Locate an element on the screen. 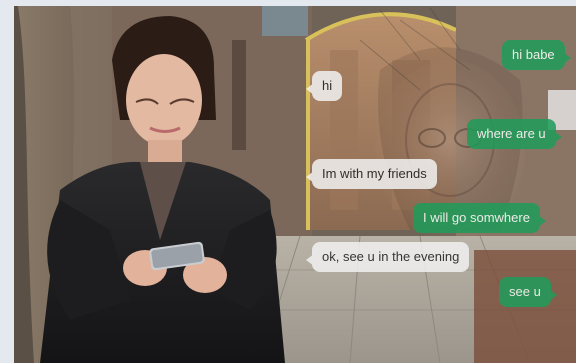  message-text: I will go somwhere is located at coordinates (476, 217).